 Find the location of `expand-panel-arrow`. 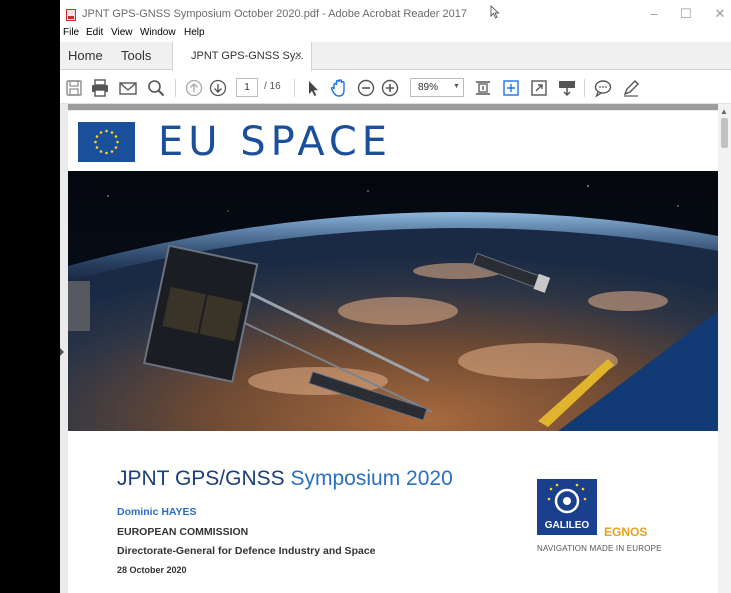

expand-panel-arrow is located at coordinates (62, 352).